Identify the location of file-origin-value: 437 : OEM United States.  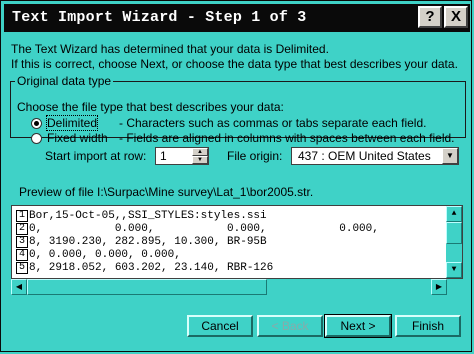
(364, 156).